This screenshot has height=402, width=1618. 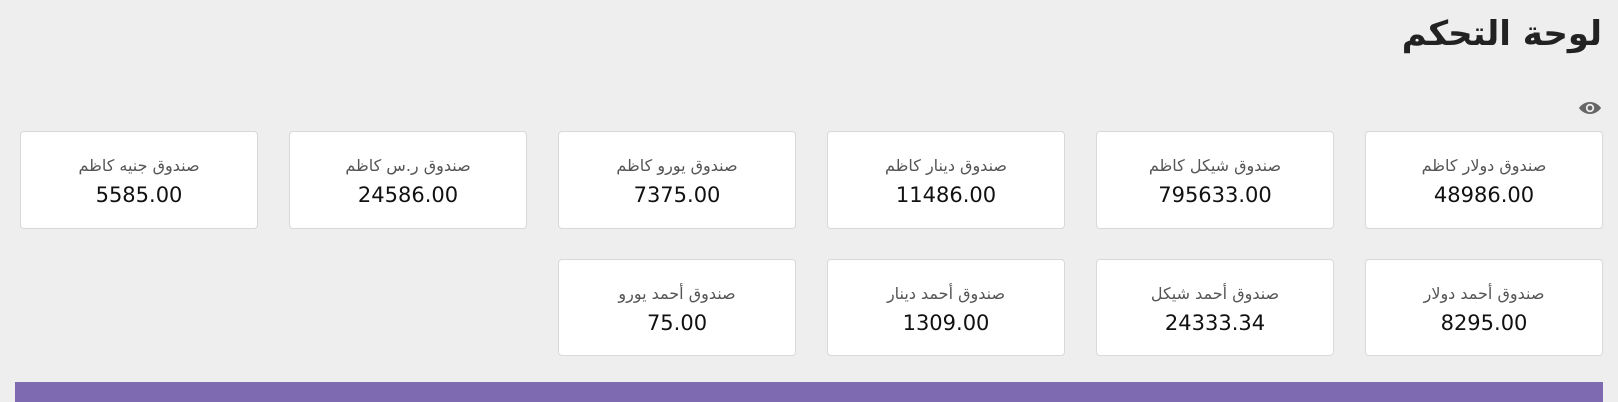 What do you see at coordinates (677, 195) in the screenshot?
I see `fund-card-value: 7375.00` at bounding box center [677, 195].